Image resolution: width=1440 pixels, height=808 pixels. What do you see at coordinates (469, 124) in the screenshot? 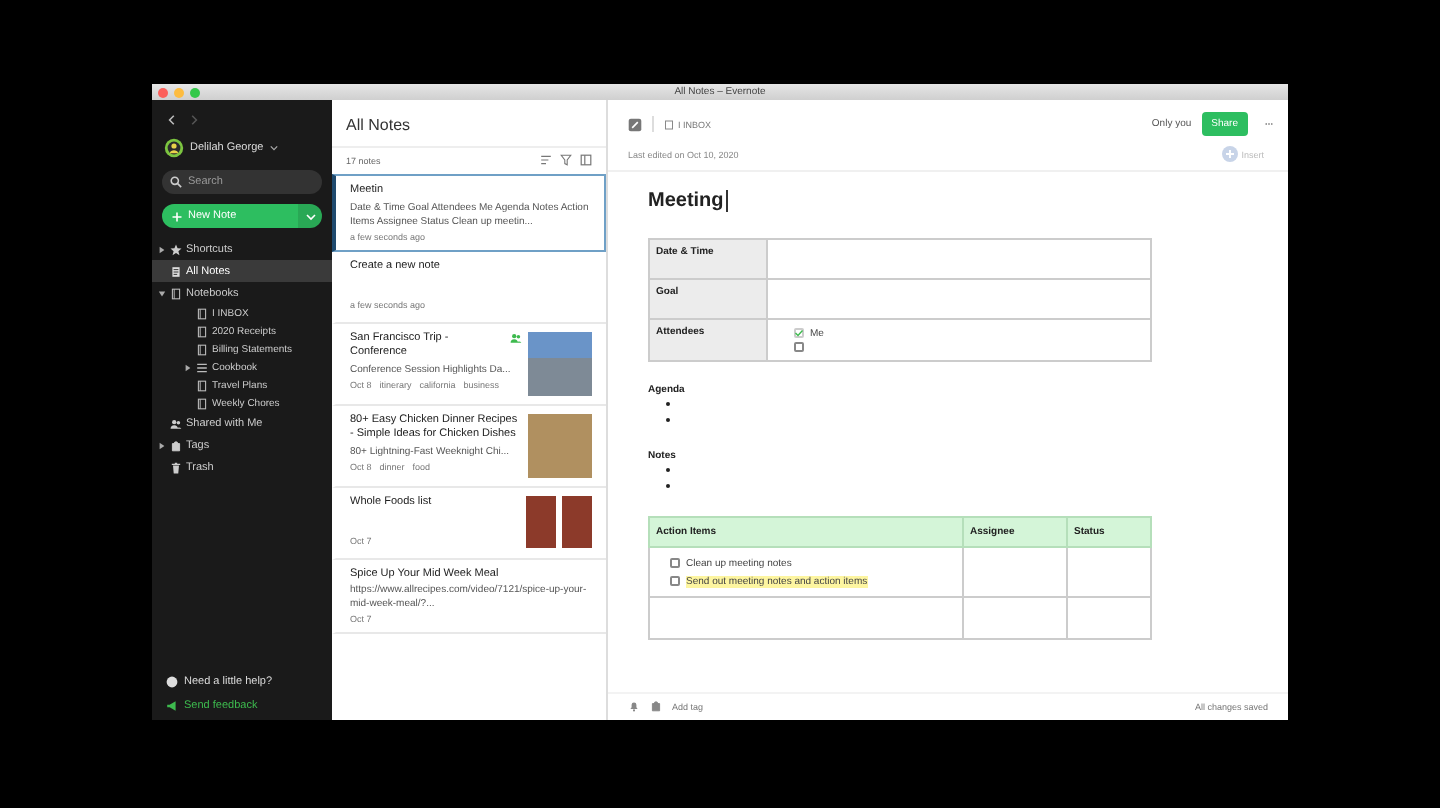
I see `panel-title: All Notes` at bounding box center [469, 124].